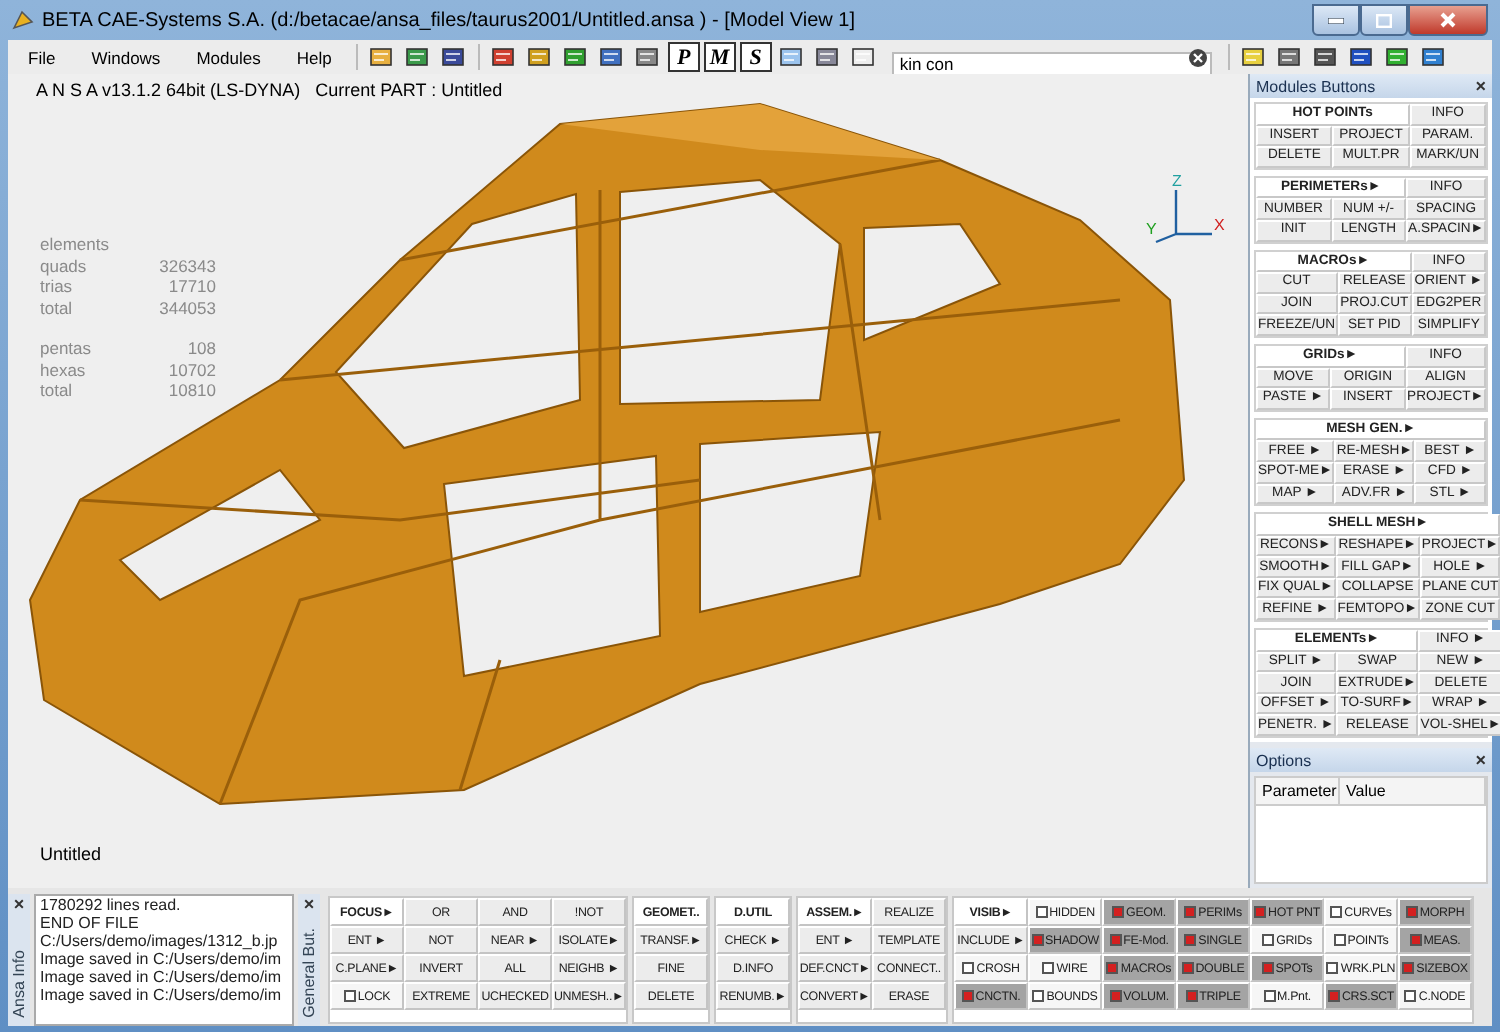 The image size is (1500, 1032). I want to click on menu-item: File, so click(42, 57).